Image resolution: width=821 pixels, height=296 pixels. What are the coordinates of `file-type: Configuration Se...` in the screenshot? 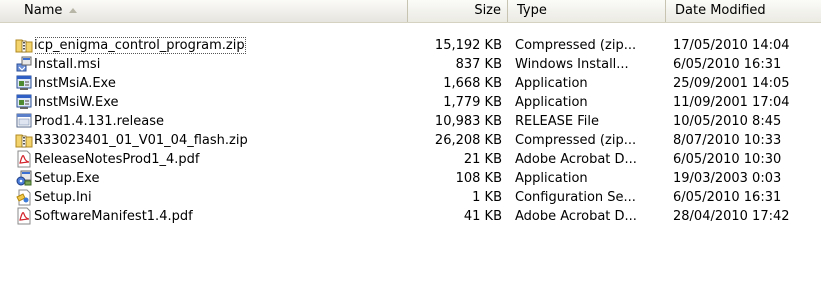 It's located at (575, 197).